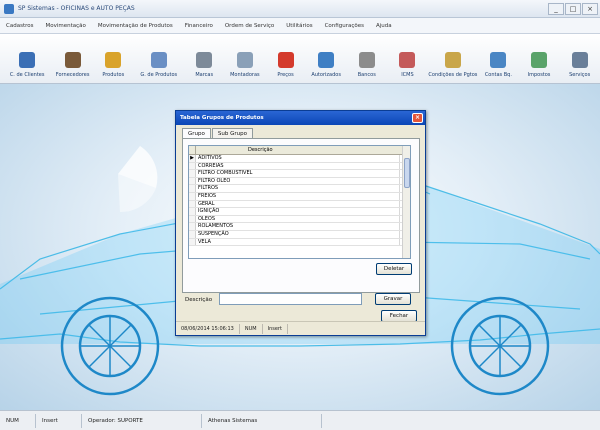  Describe the element at coordinates (556, 8) in the screenshot. I see `minimize-button: _` at that location.